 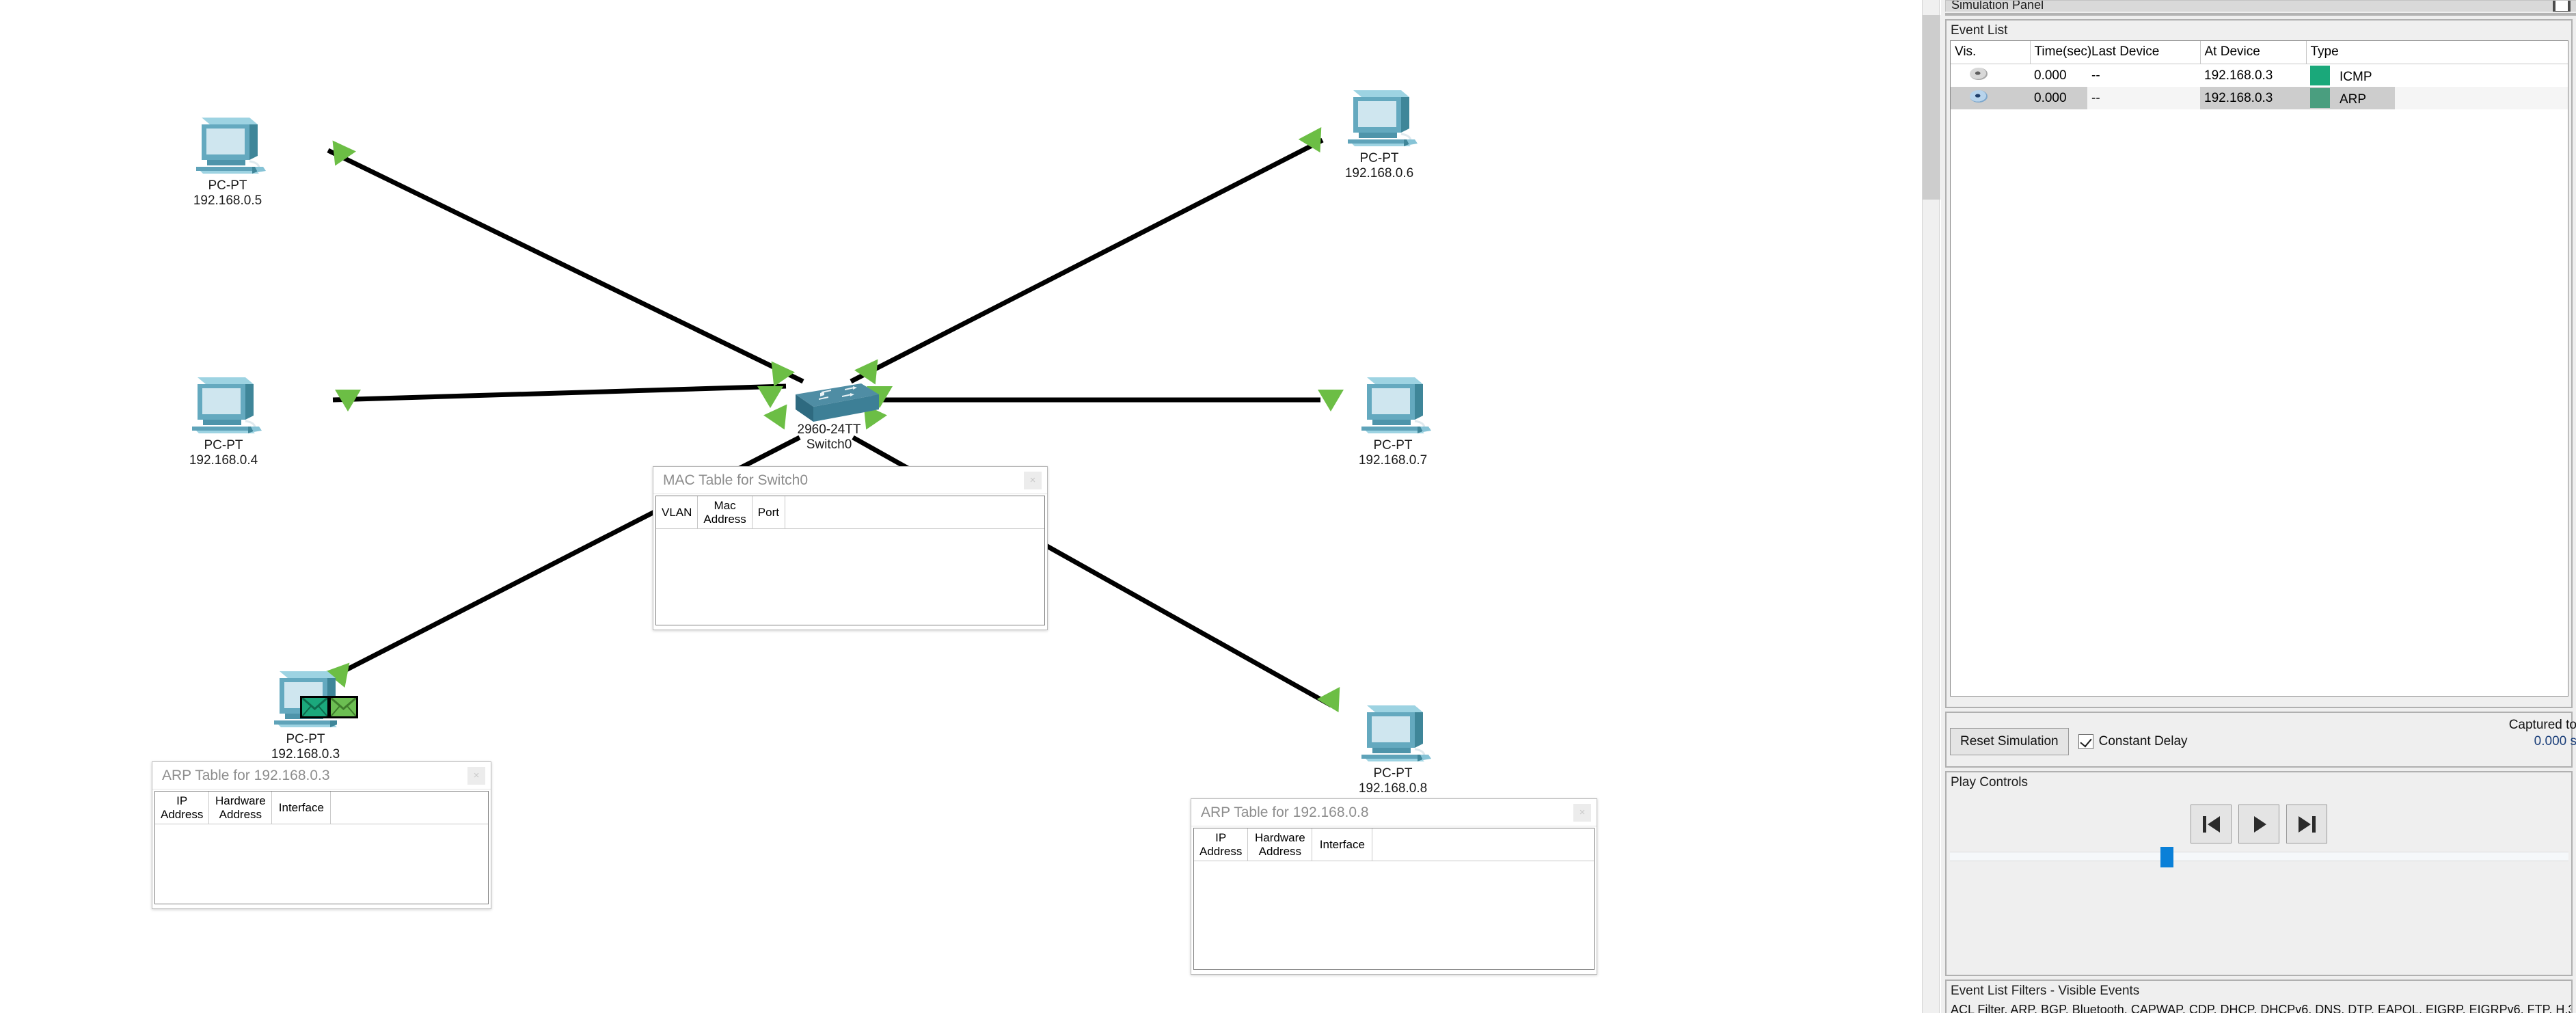 I want to click on checkbox-box, so click(x=2085, y=741).